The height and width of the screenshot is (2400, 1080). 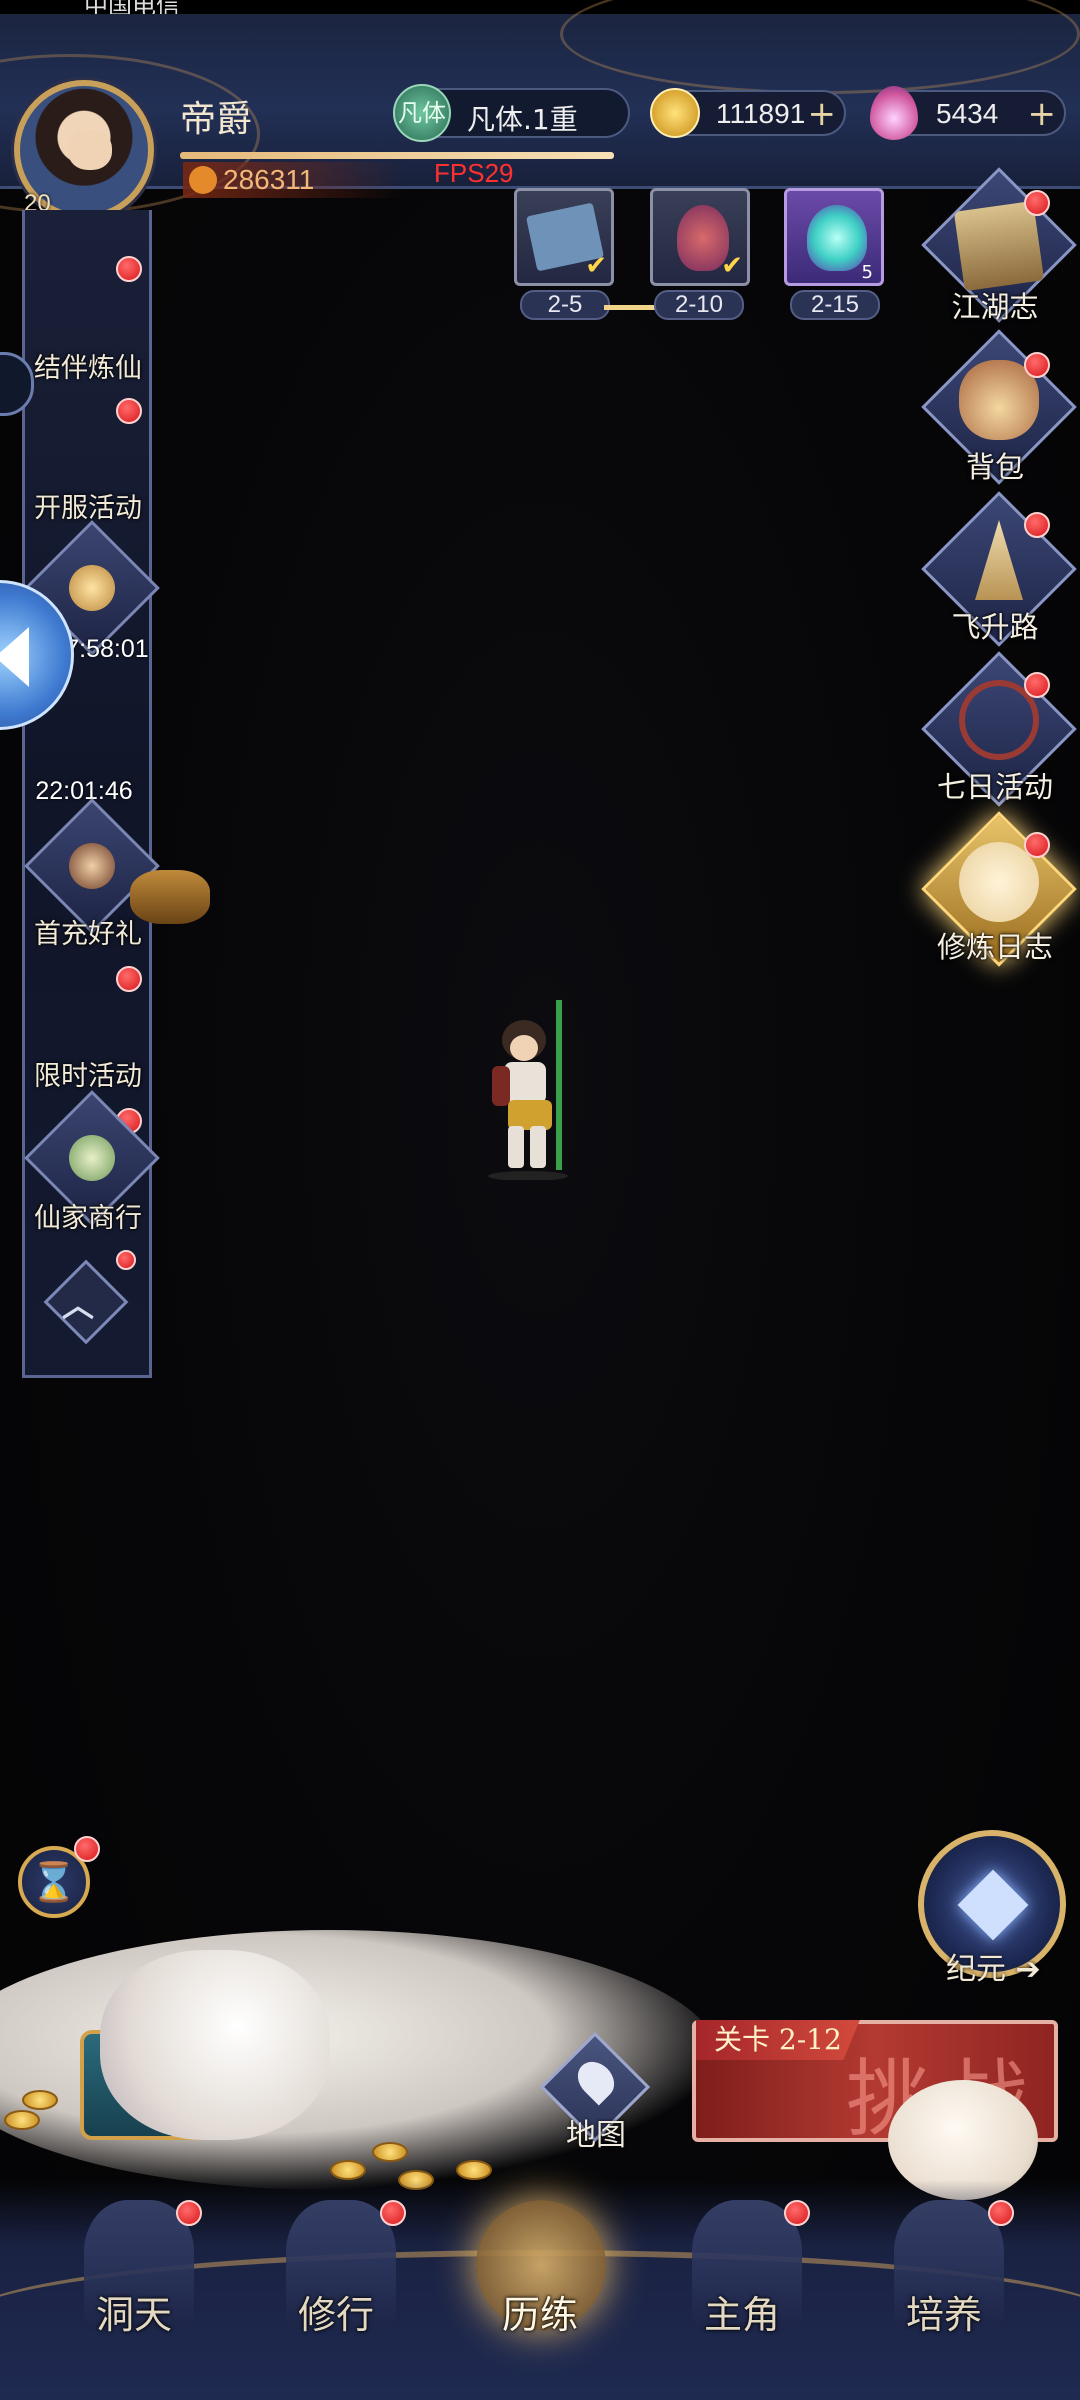 I want to click on realm-text: 凡体.1重, so click(x=522, y=119).